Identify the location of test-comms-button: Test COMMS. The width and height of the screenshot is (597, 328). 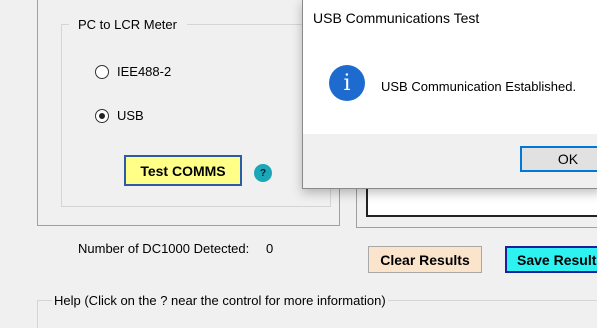
(183, 170).